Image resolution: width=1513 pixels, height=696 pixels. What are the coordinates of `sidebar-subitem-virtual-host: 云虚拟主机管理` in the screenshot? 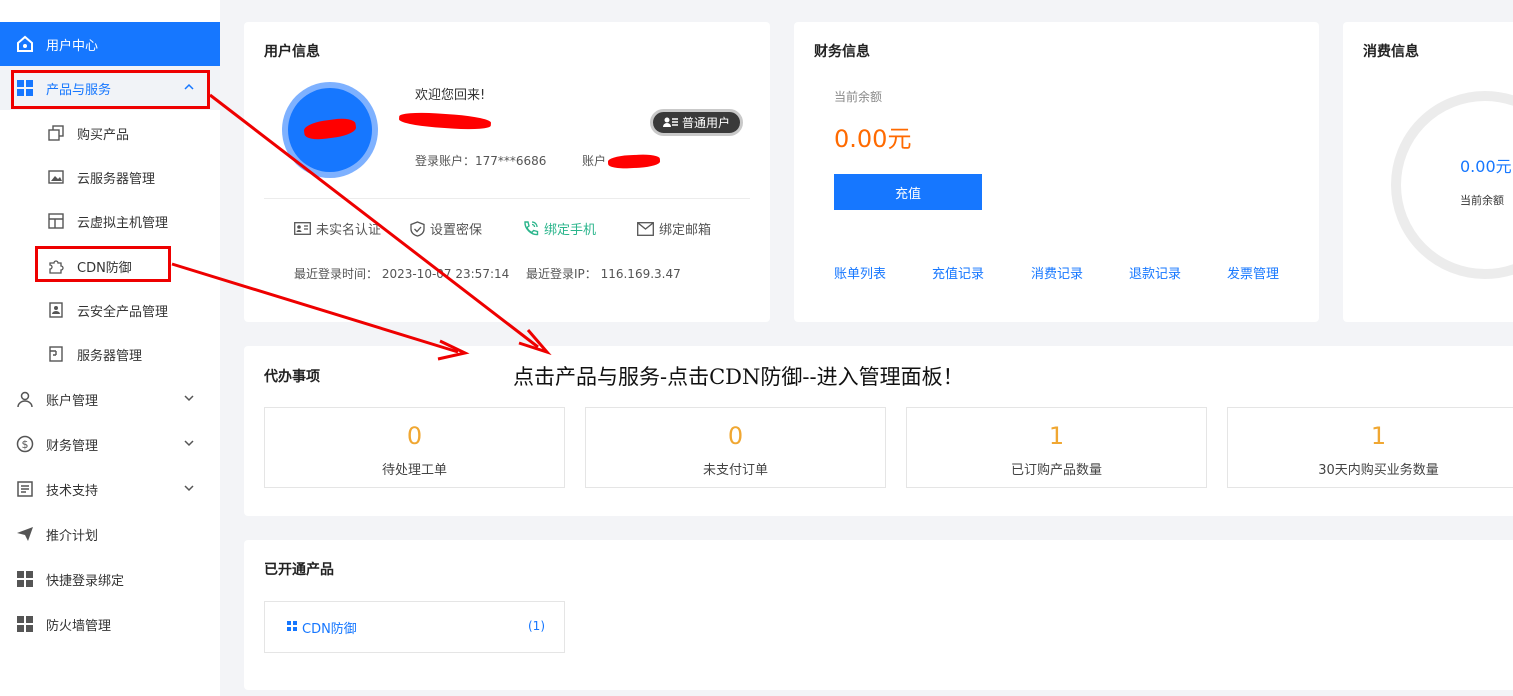 It's located at (110, 221).